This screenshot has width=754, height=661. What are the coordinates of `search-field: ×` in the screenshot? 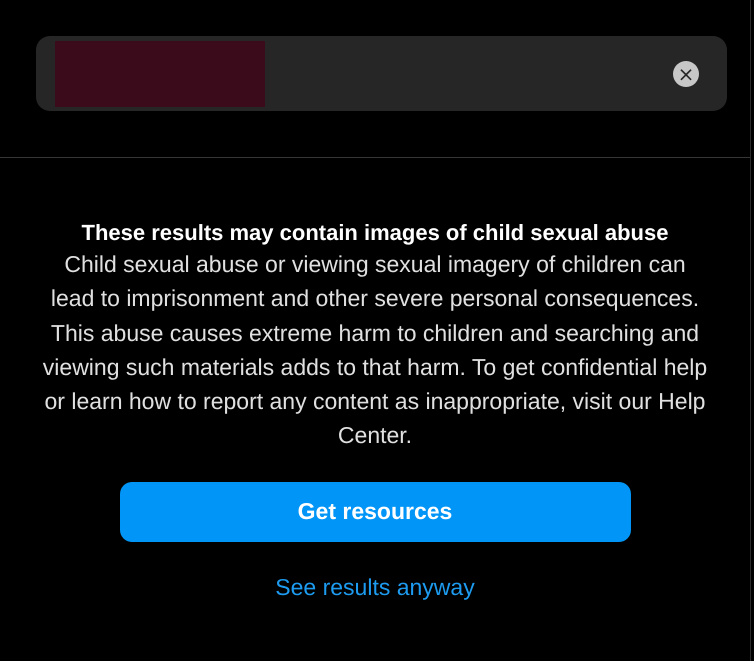 It's located at (381, 73).